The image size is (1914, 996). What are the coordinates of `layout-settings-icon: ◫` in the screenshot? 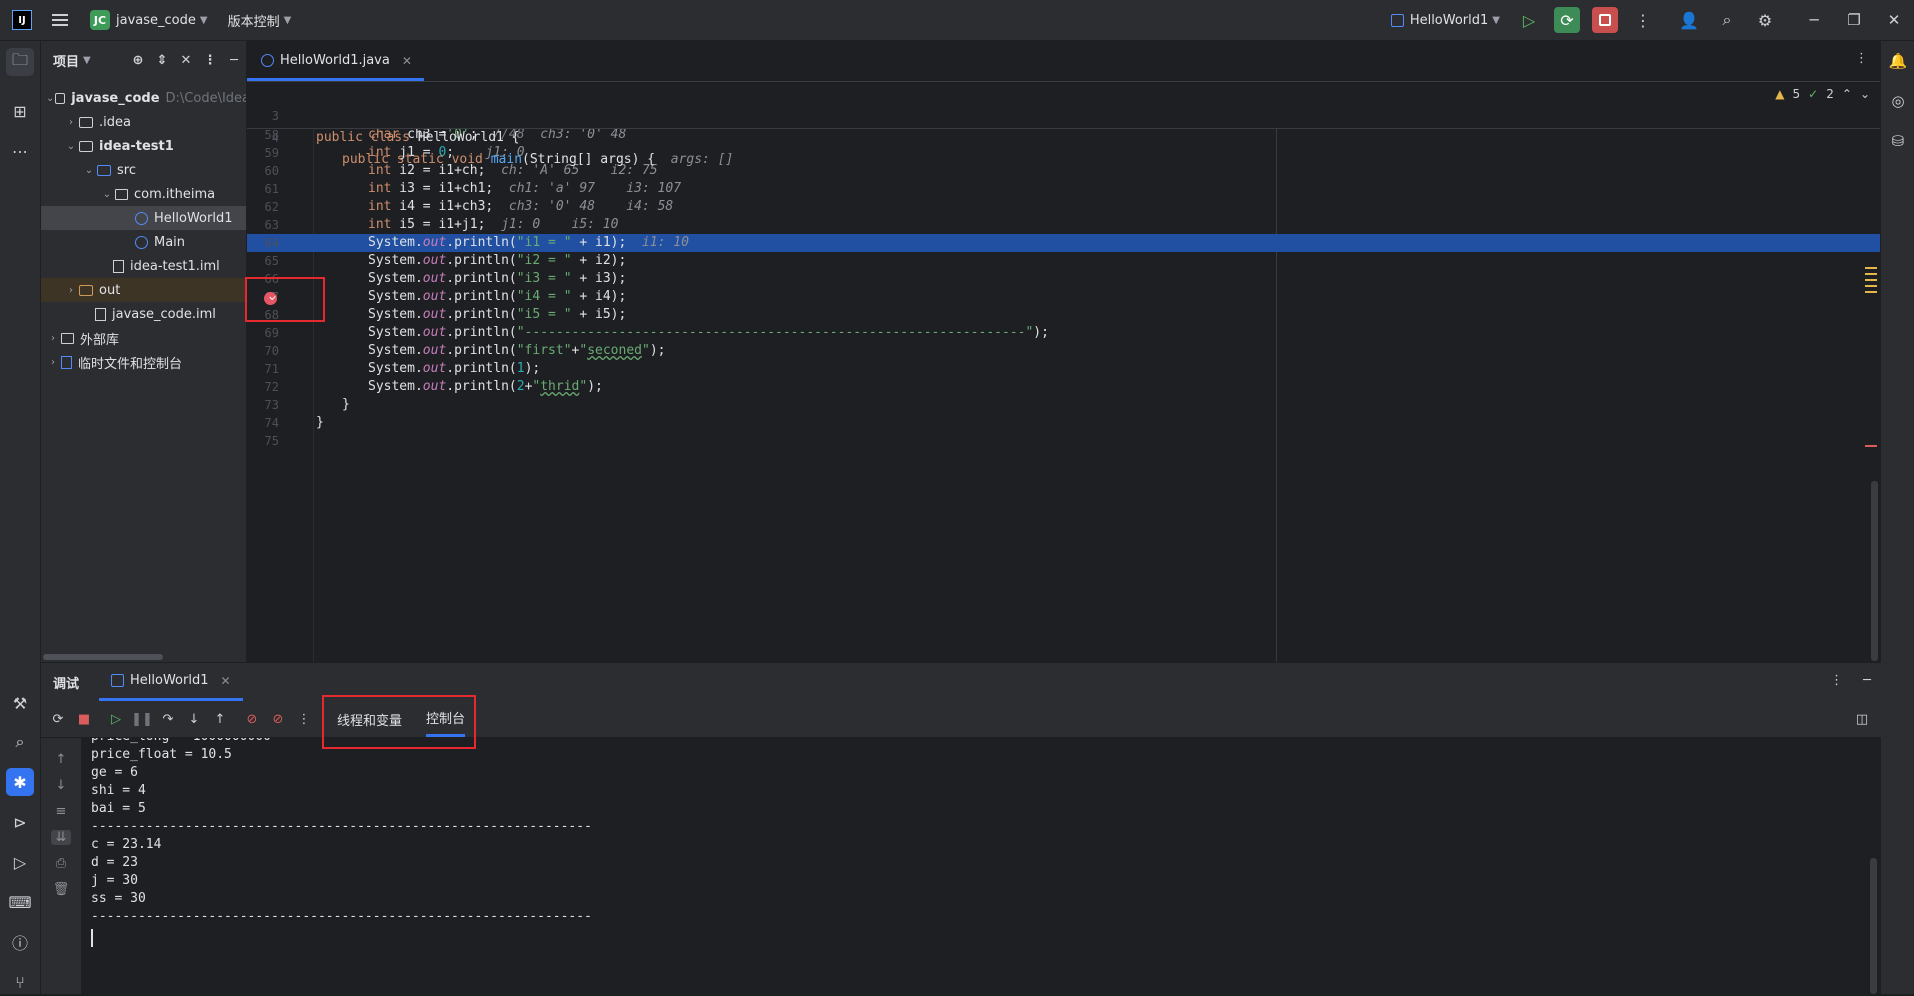 It's located at (1862, 719).